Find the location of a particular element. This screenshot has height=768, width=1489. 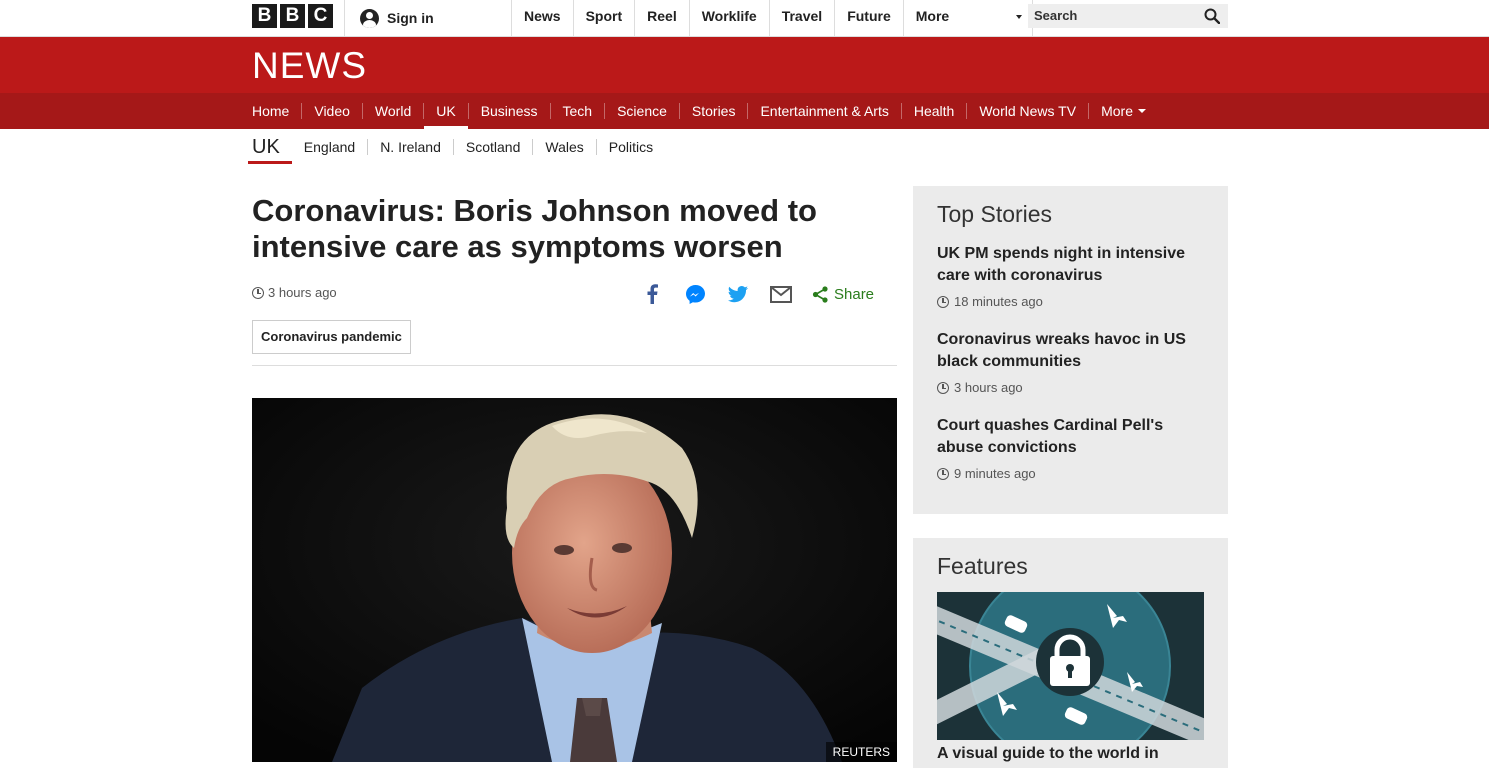

sign-in-link: Sign in is located at coordinates (397, 18).